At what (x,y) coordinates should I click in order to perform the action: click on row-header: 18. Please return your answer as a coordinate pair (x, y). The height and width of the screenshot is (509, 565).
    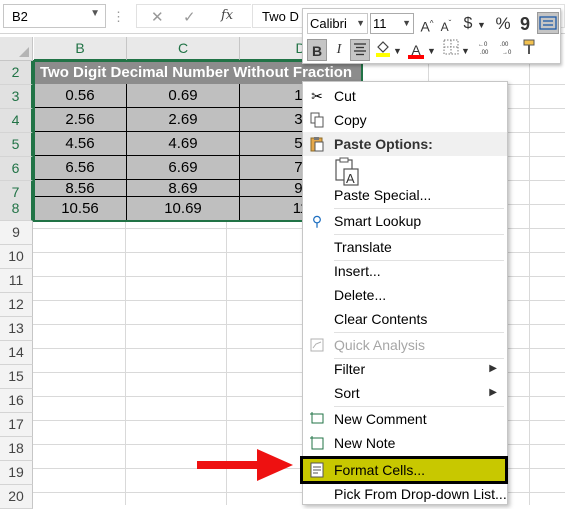
    Looking at the image, I should click on (16, 449).